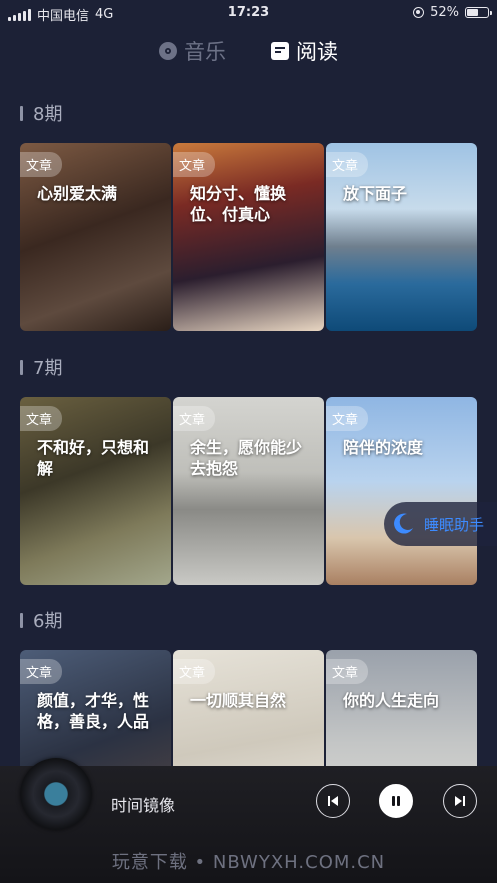 This screenshot has height=883, width=497. What do you see at coordinates (143, 805) in the screenshot?
I see `song-title: 时间镜像` at bounding box center [143, 805].